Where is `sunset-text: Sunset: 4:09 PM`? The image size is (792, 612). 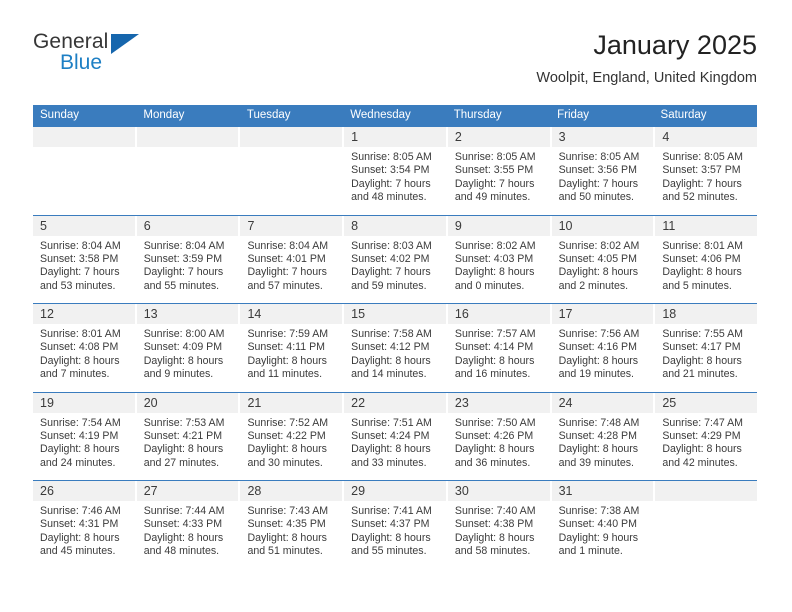
sunset-text: Sunset: 4:09 PM is located at coordinates (183, 347).